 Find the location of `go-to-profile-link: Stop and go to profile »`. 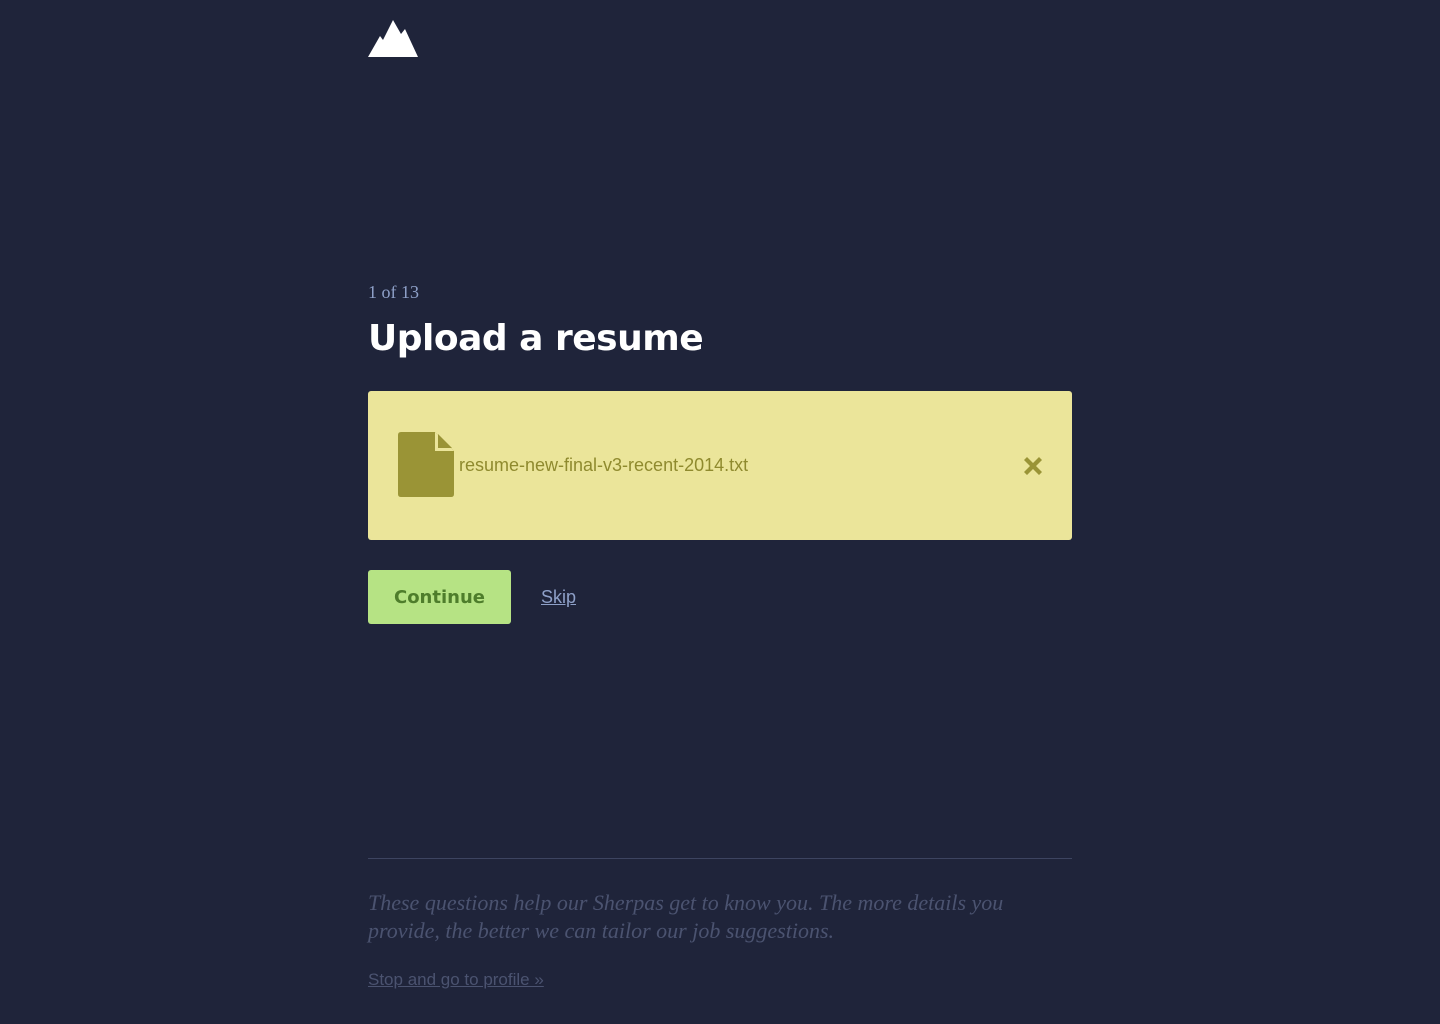

go-to-profile-link: Stop and go to profile » is located at coordinates (456, 980).